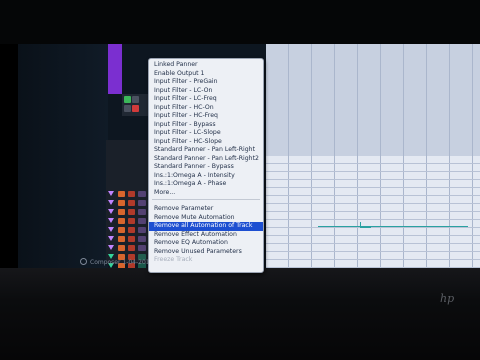 The image size is (480, 360). I want to click on menu-item-input-filter-lc-slope: Input Filter - LC-Slope, so click(206, 133).